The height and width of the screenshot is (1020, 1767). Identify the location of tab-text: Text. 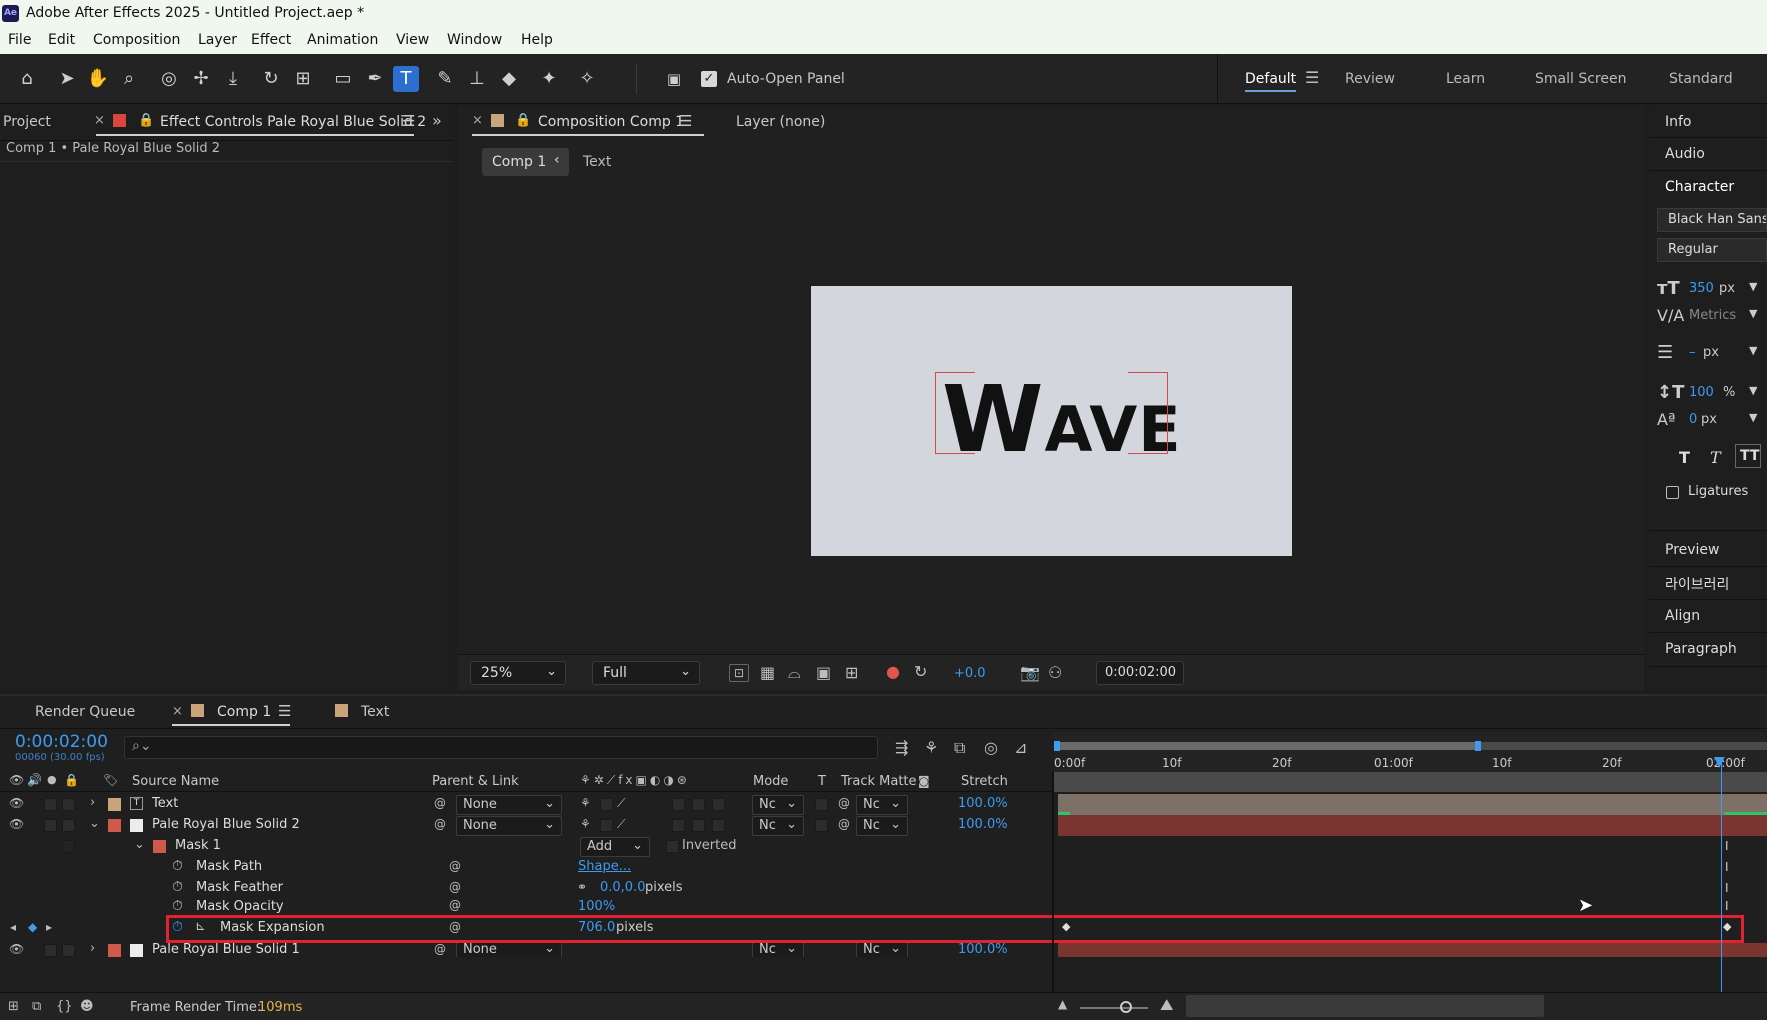
(375, 712).